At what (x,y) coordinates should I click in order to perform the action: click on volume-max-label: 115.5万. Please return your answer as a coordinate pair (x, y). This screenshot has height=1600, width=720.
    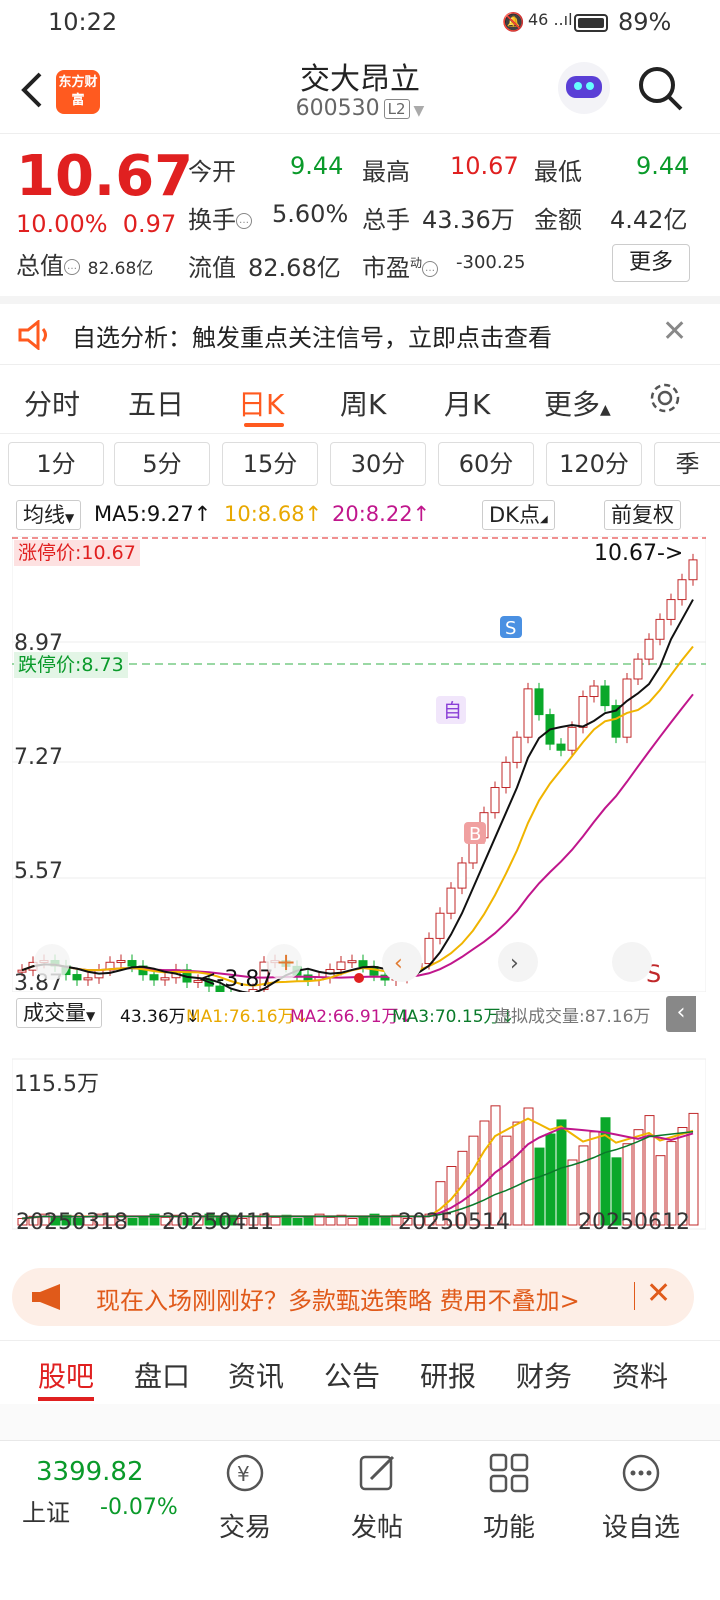
    Looking at the image, I should click on (56, 1084).